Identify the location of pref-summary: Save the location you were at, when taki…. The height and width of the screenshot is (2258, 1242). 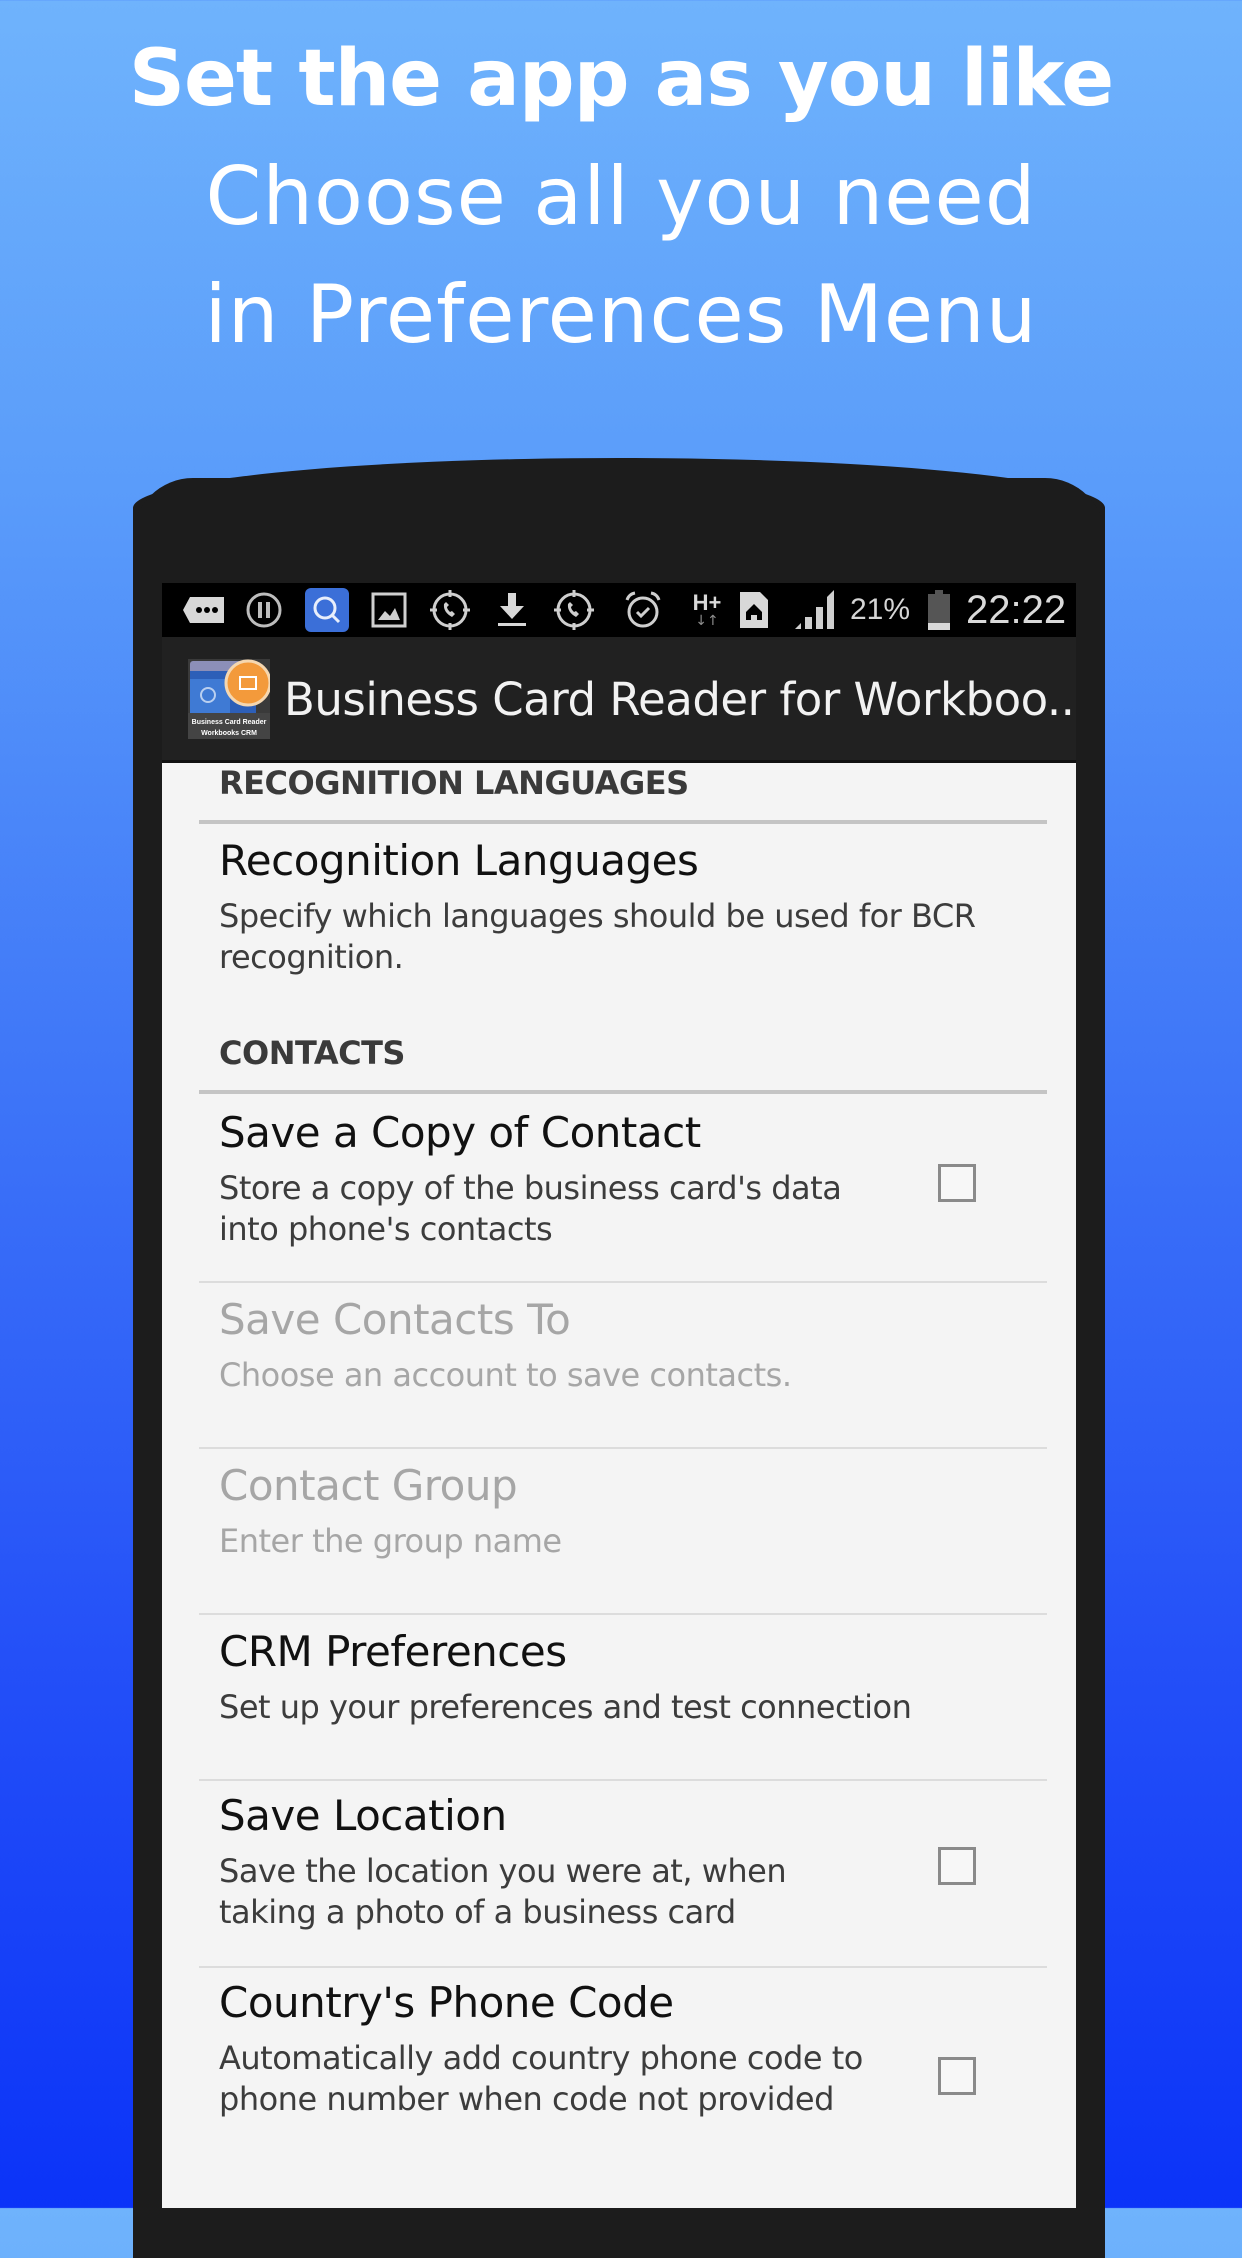
(503, 1891).